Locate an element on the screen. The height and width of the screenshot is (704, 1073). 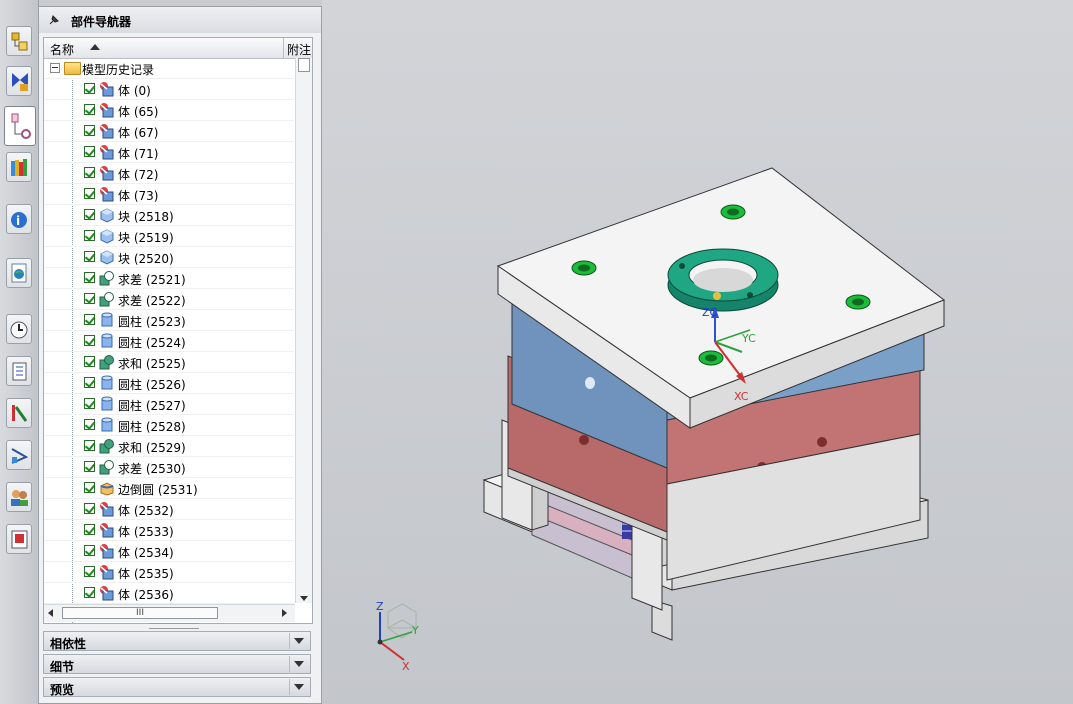
process-navigator-tab is located at coordinates (19, 371).